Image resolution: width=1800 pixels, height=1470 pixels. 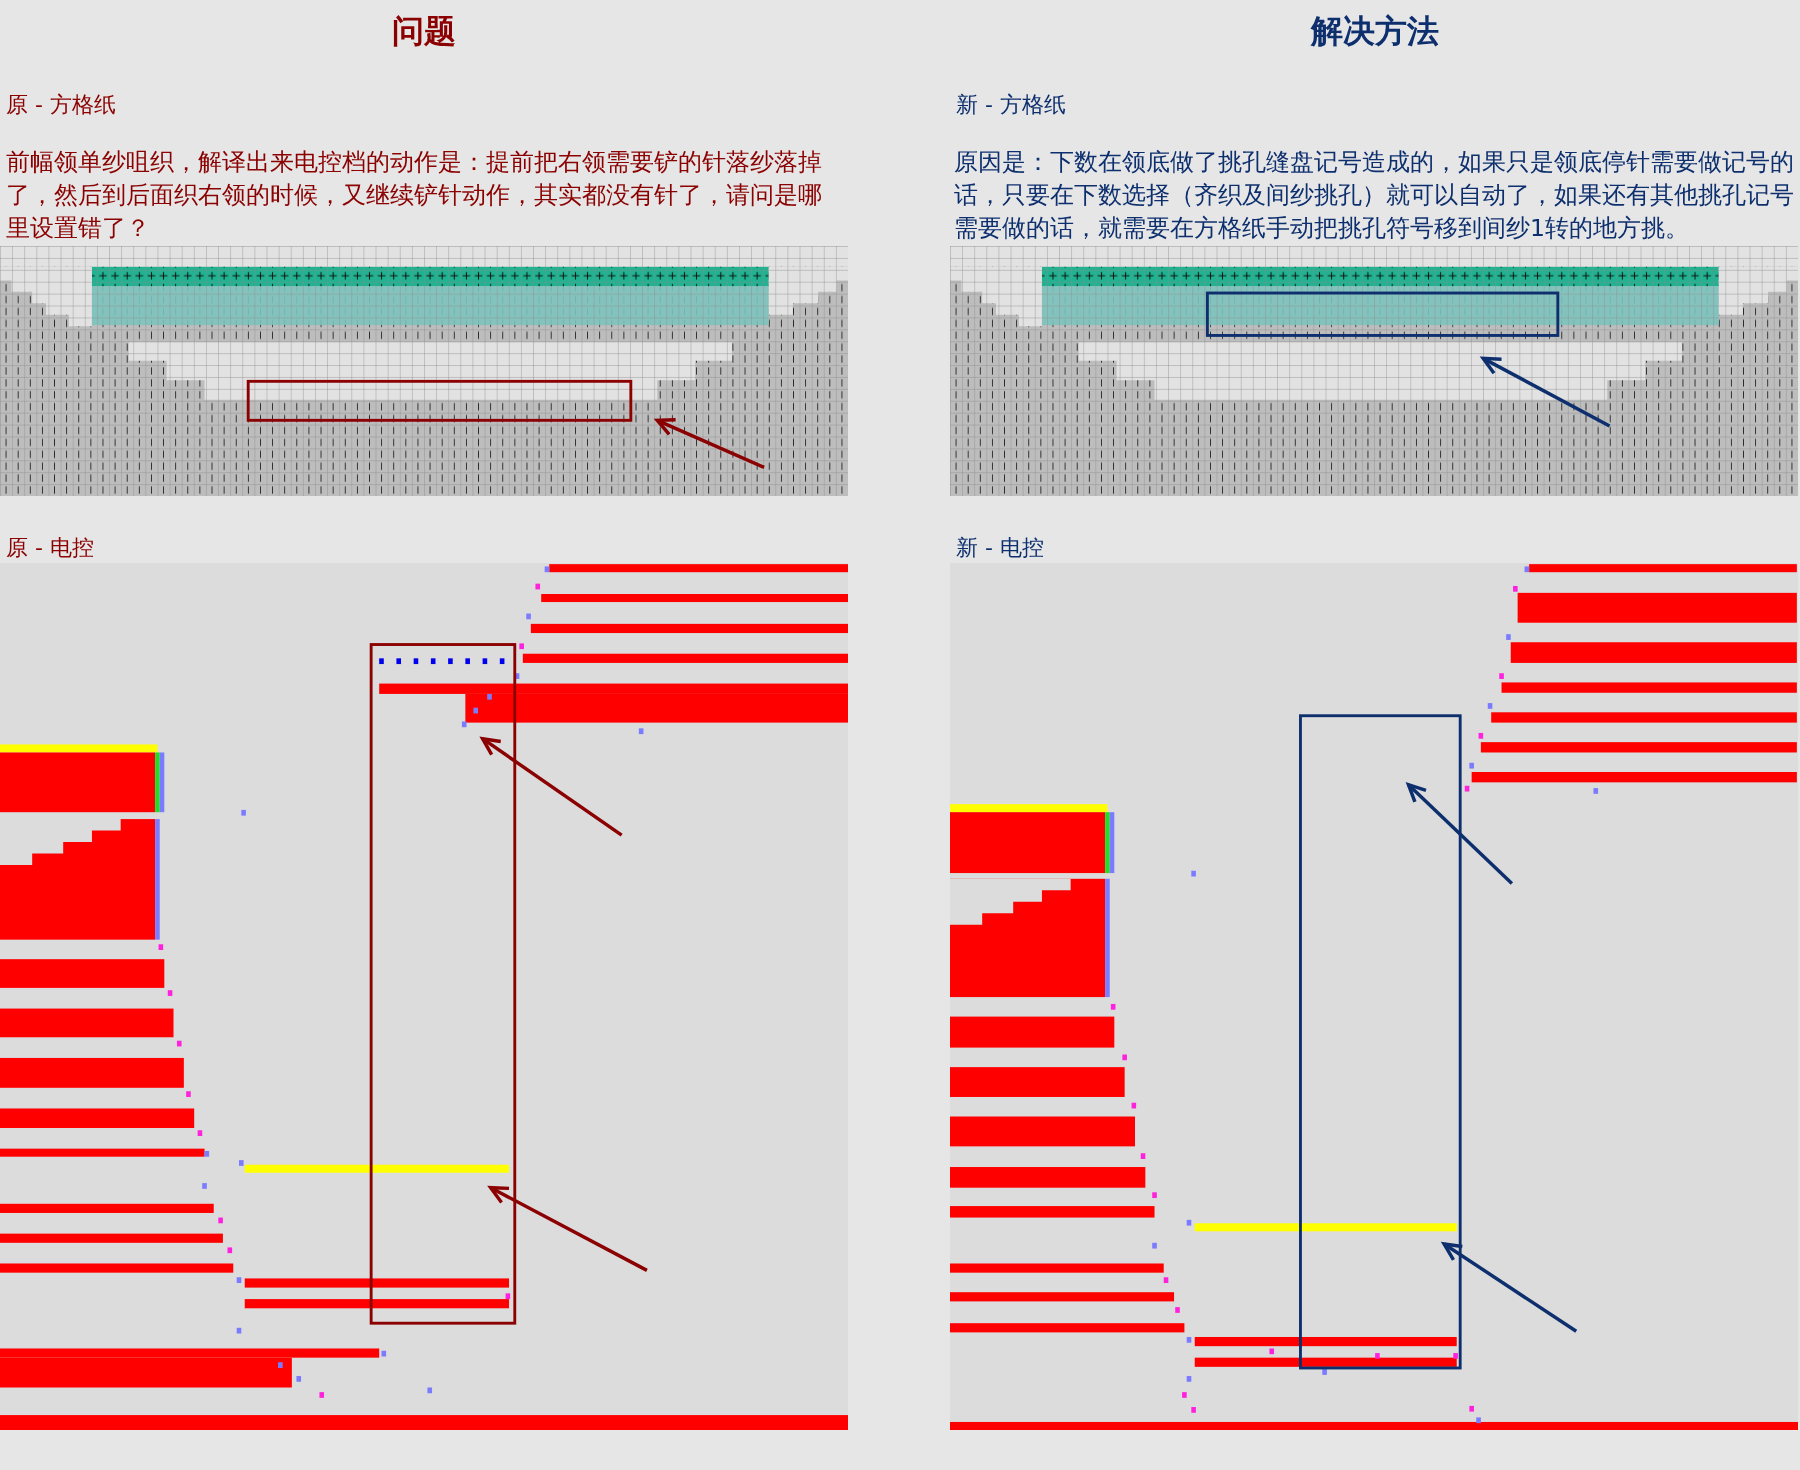 I want to click on section-caption: 原 - 电控, so click(x=50, y=548).